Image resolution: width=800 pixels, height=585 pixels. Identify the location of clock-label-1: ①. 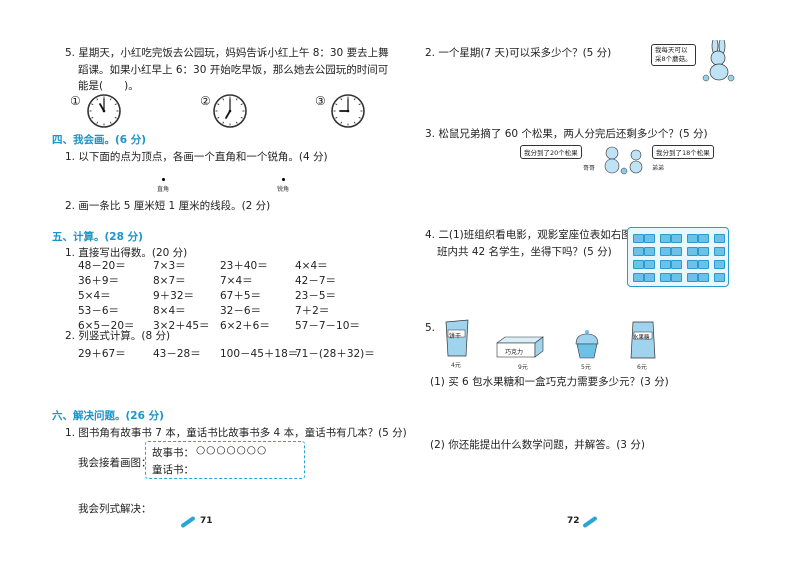
(75, 101).